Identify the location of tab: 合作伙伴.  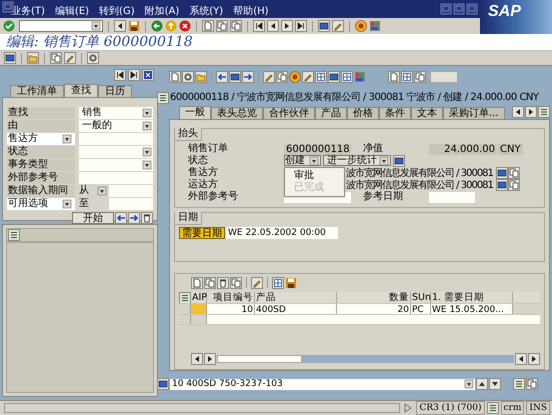
(289, 113).